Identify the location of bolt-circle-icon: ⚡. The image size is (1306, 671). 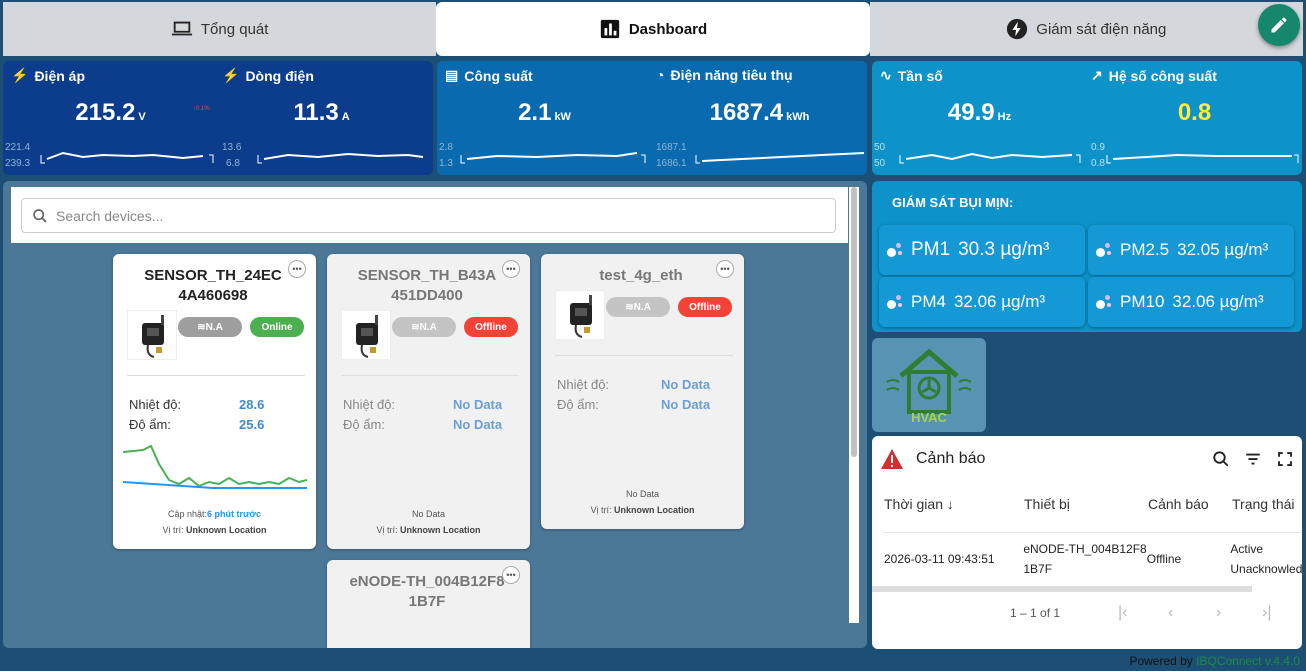
(231, 75).